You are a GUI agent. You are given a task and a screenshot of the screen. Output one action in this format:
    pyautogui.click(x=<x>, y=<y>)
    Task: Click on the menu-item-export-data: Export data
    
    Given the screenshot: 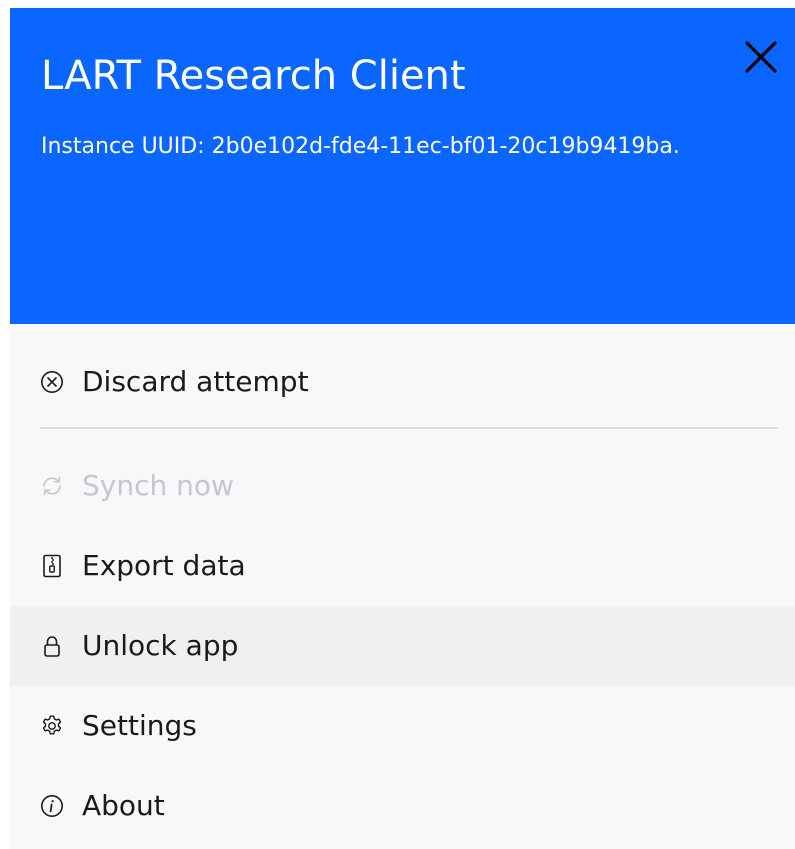 What is the action you would take?
    pyautogui.click(x=402, y=566)
    